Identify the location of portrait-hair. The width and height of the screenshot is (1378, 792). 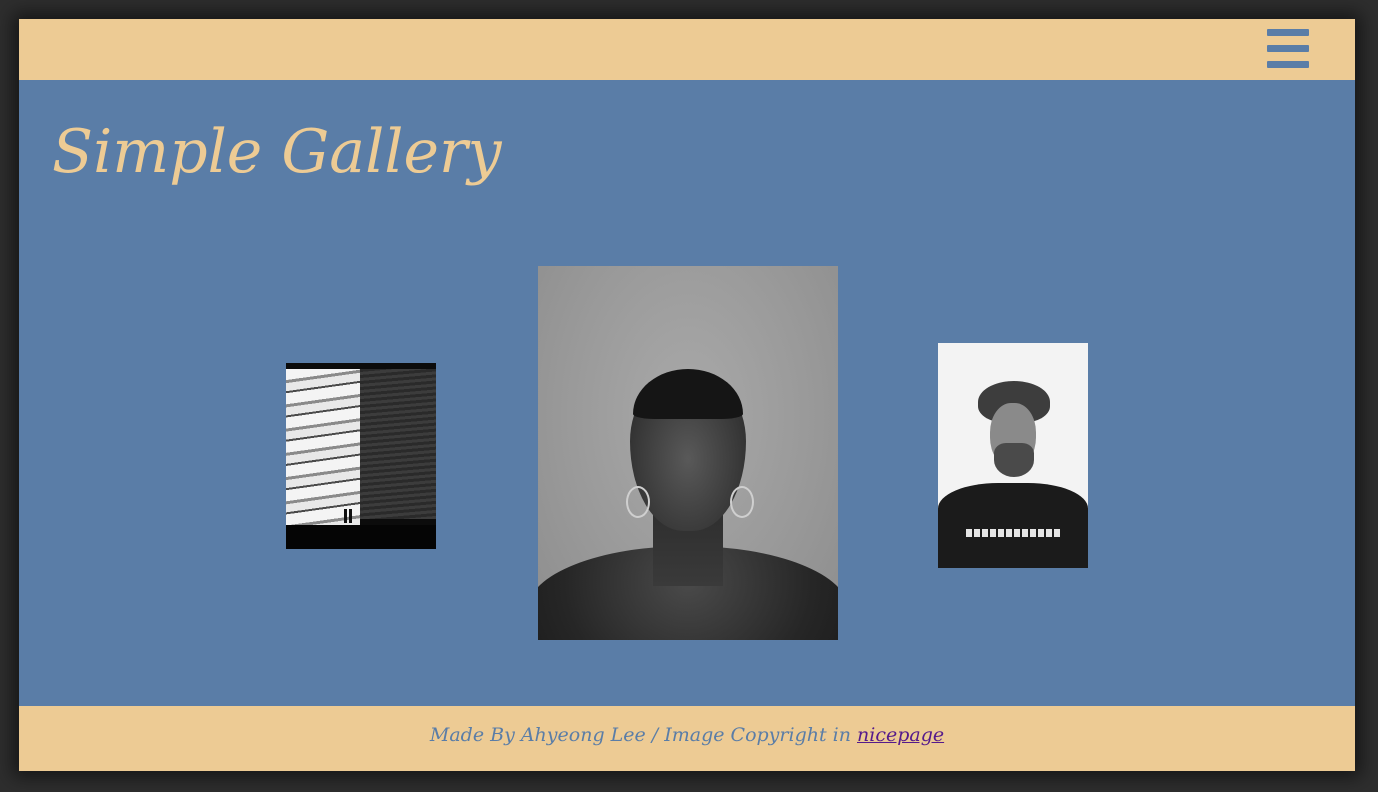
(688, 394).